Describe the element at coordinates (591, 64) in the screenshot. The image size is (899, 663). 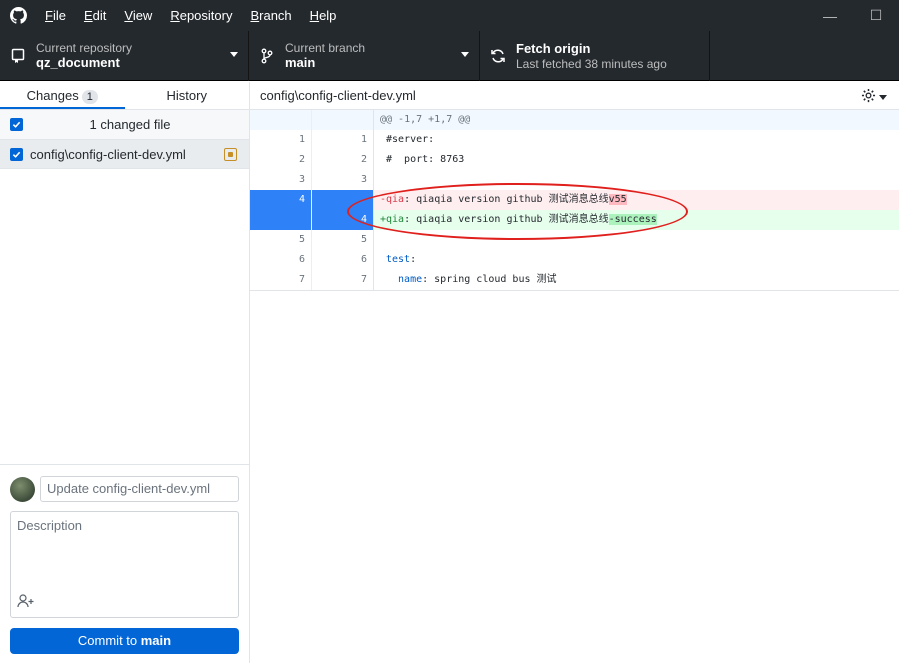
I see `fetch-subtitle: Last fetched 38 minutes ago` at that location.